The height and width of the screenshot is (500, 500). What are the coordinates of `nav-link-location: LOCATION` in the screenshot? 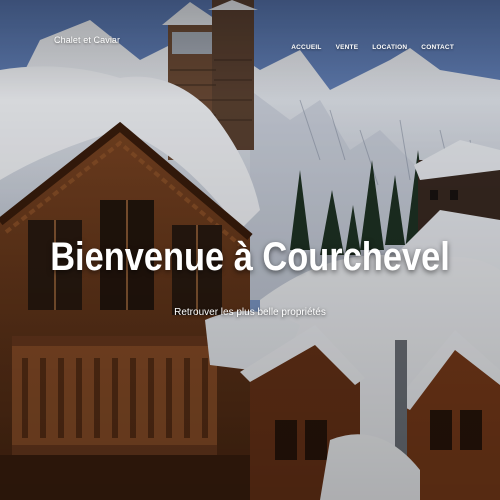 It's located at (389, 47).